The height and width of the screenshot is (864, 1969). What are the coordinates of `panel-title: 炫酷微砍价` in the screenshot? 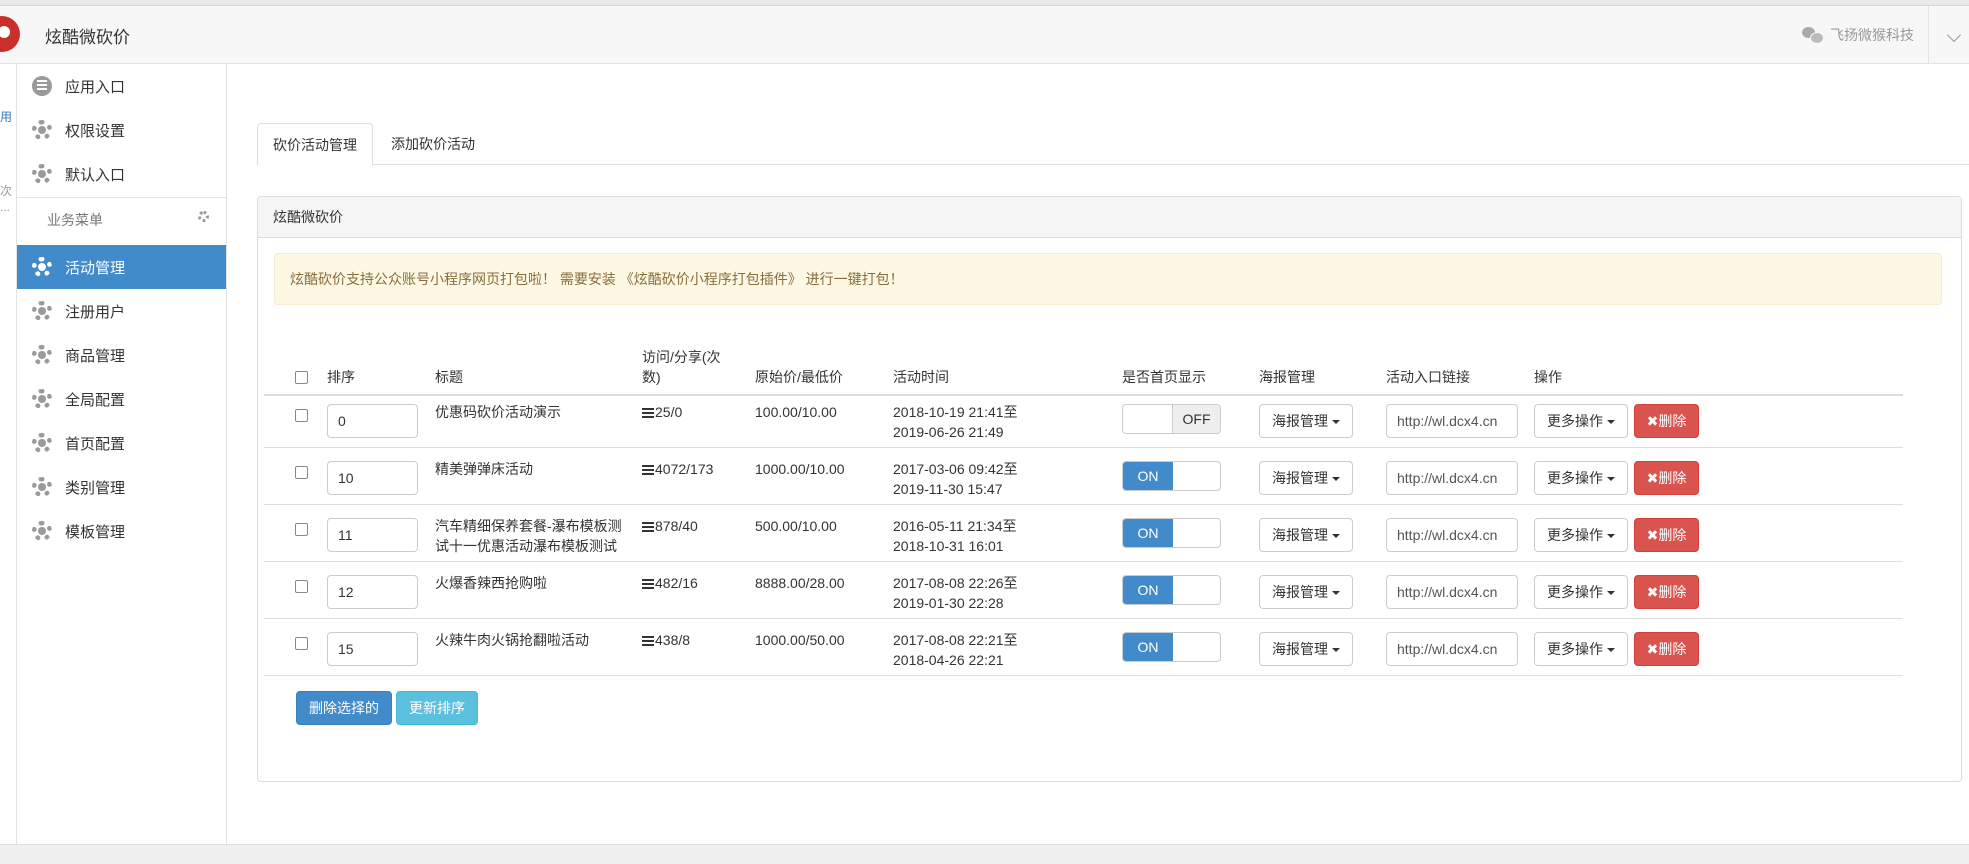 It's located at (1109, 217).